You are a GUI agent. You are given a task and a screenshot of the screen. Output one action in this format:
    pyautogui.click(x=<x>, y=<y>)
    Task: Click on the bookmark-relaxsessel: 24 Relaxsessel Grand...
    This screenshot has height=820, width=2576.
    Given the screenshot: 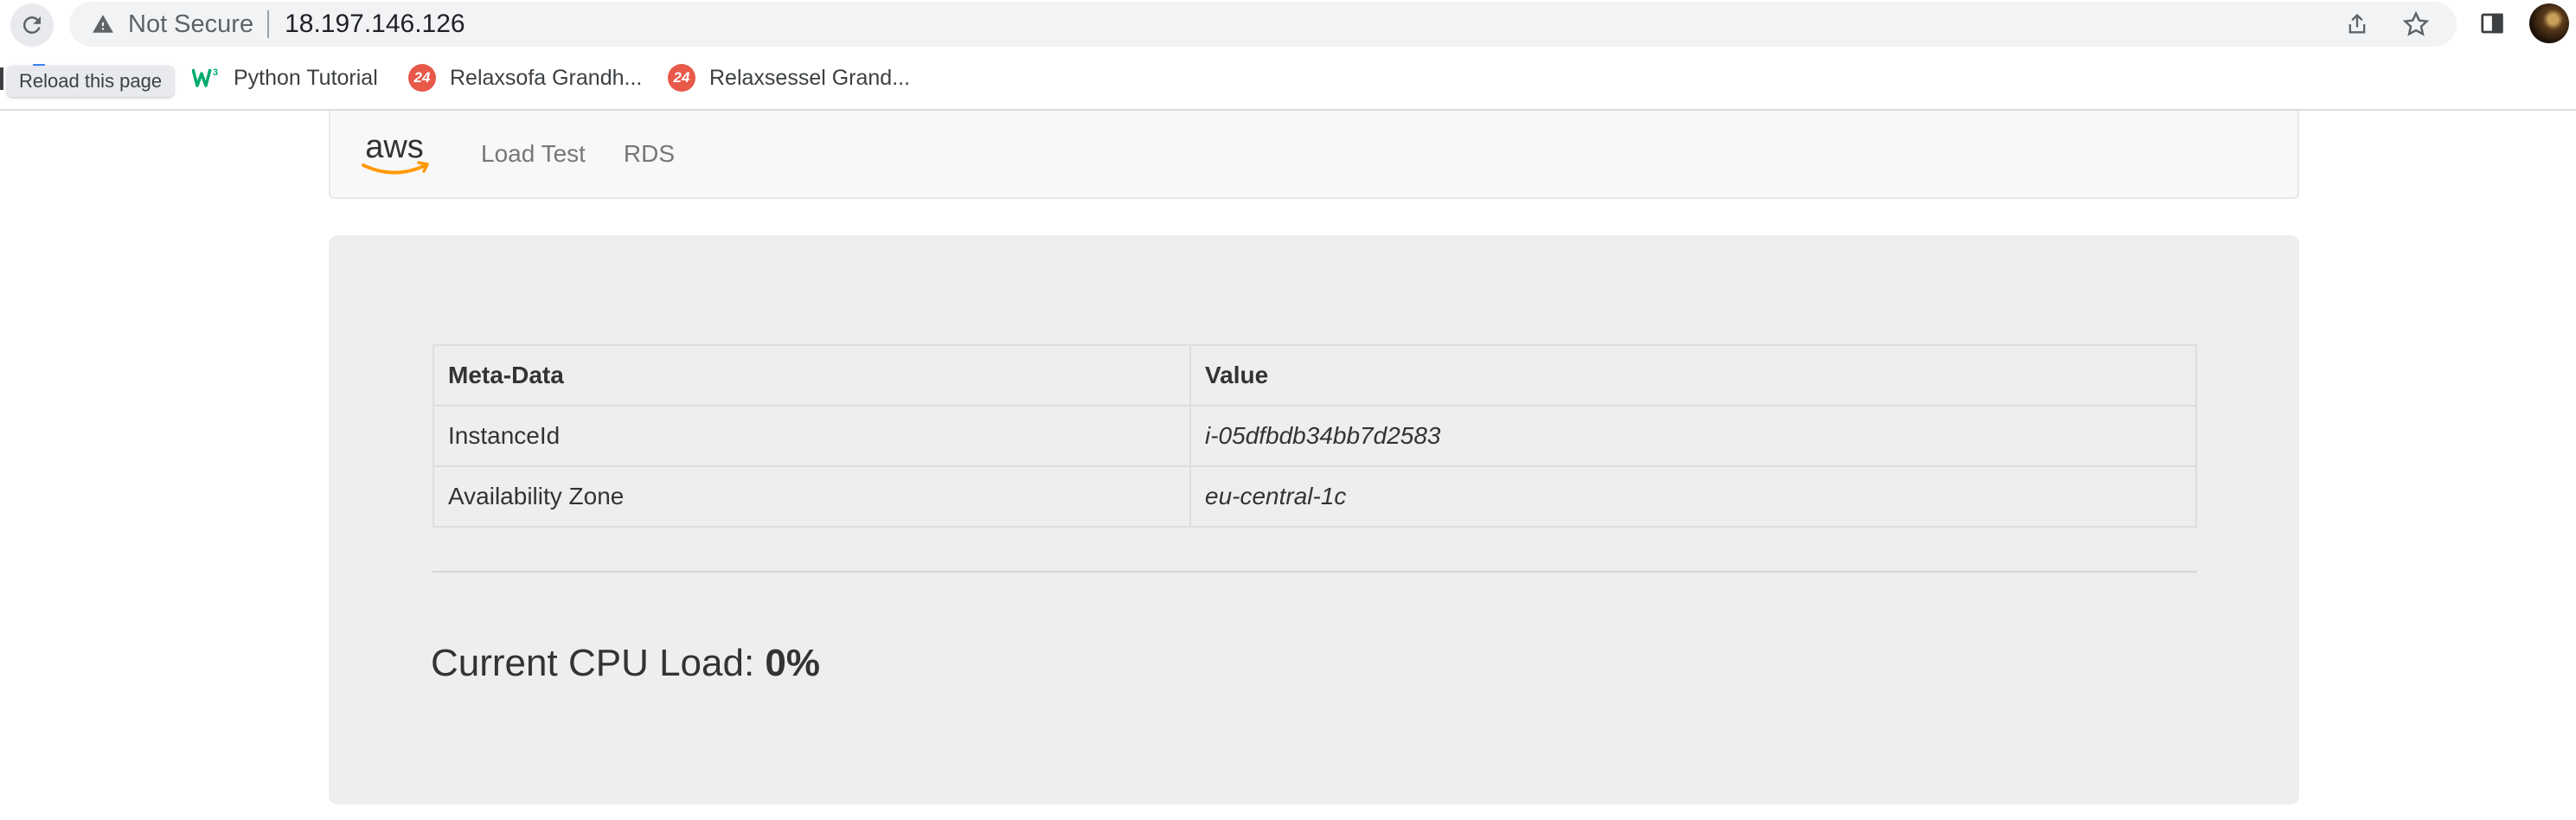 What is the action you would take?
    pyautogui.click(x=789, y=78)
    